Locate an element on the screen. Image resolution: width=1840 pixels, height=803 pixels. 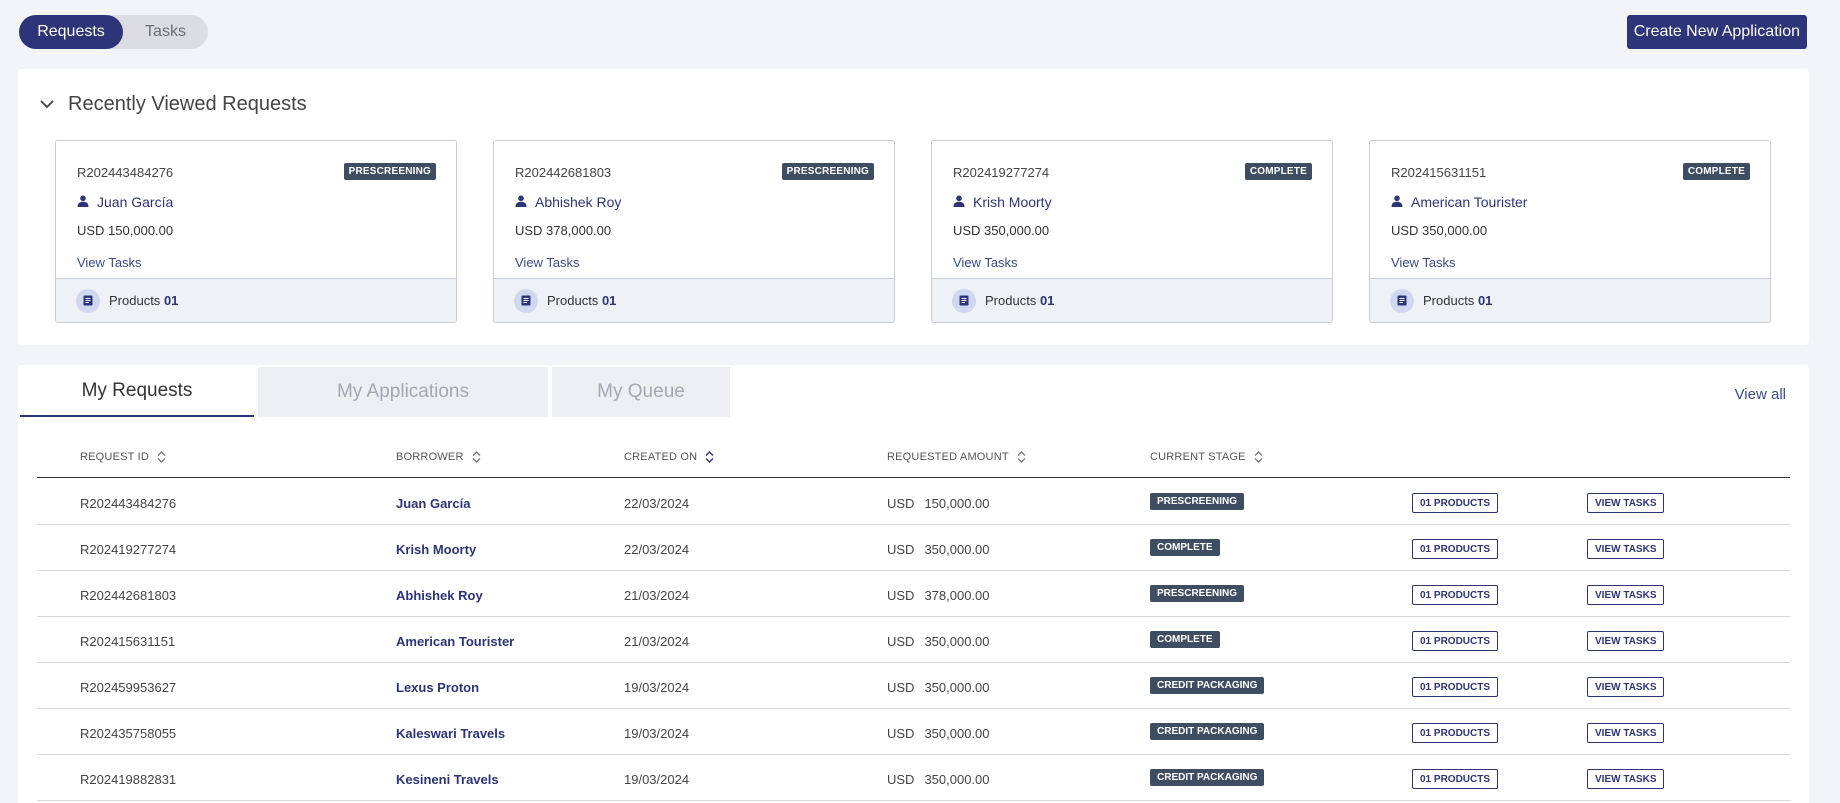
create-application-button: Create New Application is located at coordinates (1716, 32).